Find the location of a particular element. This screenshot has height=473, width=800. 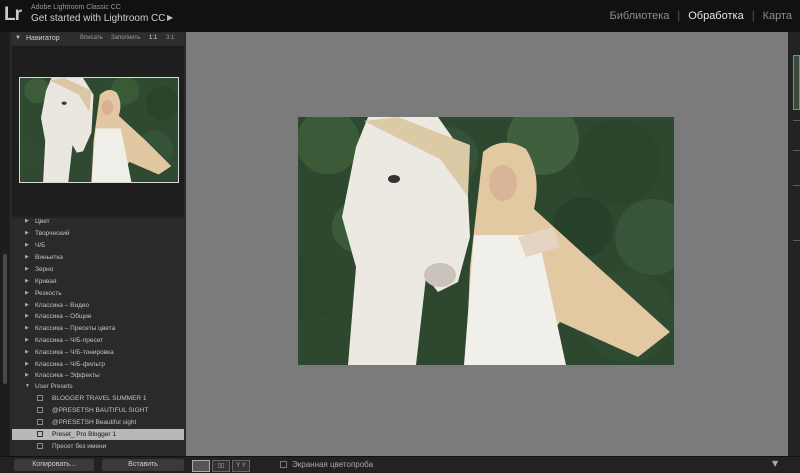

preset-group-label: Классика – Ч/Б-пресет is located at coordinates (69, 340).